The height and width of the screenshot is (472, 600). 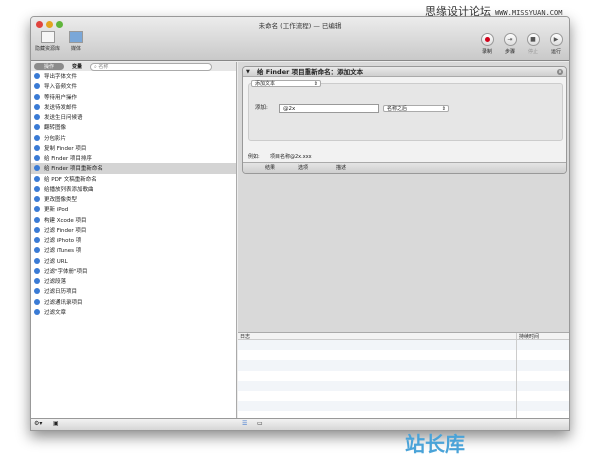 What do you see at coordinates (55, 138) in the screenshot?
I see `list-item-label: 分包影片` at bounding box center [55, 138].